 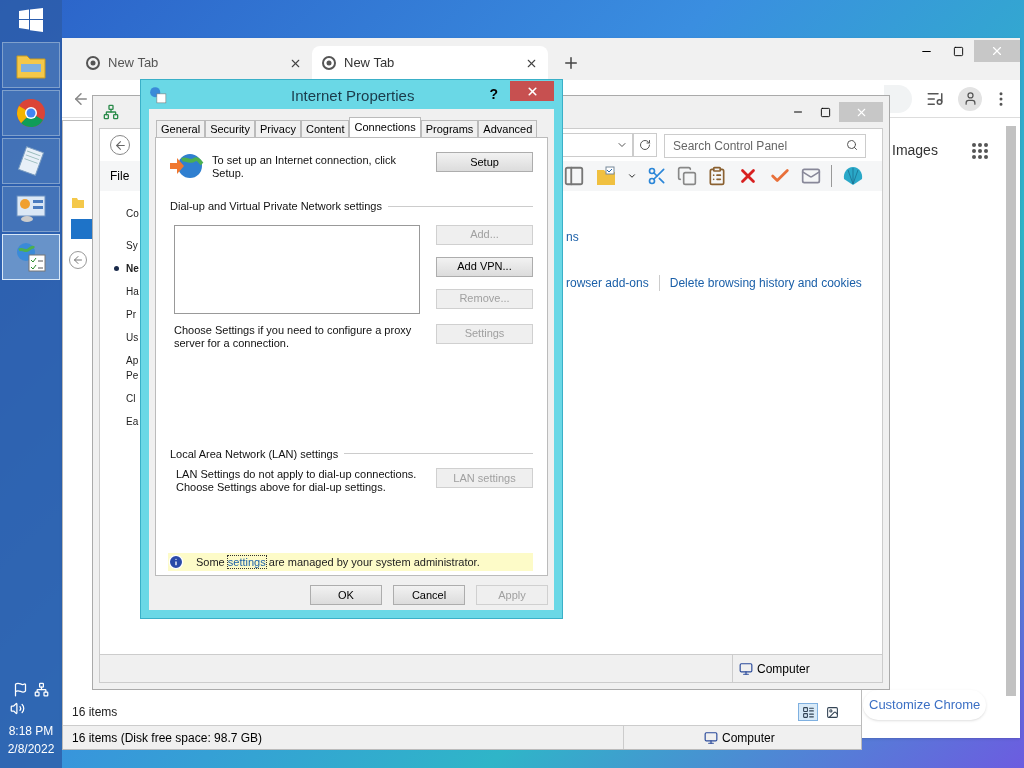 I want to click on flag-icon, so click(x=20, y=689).